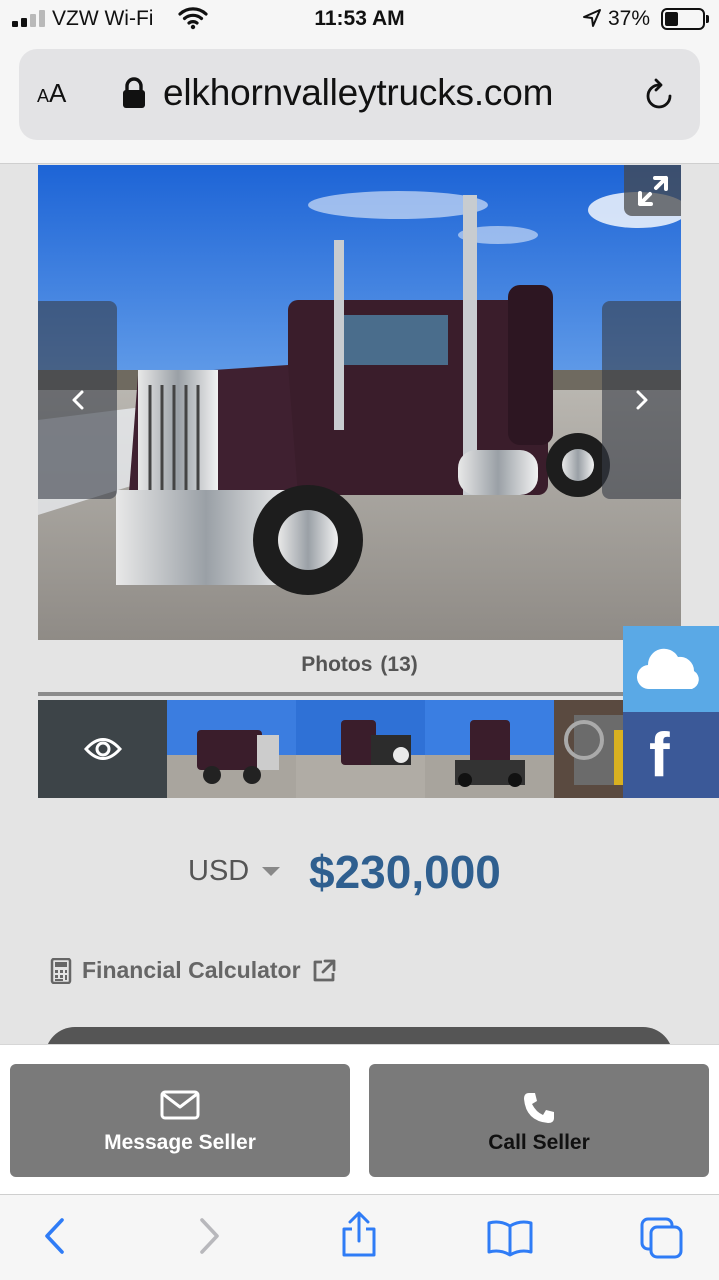 This screenshot has width=719, height=1280. I want to click on message-seller-button: Message Seller, so click(180, 1120).